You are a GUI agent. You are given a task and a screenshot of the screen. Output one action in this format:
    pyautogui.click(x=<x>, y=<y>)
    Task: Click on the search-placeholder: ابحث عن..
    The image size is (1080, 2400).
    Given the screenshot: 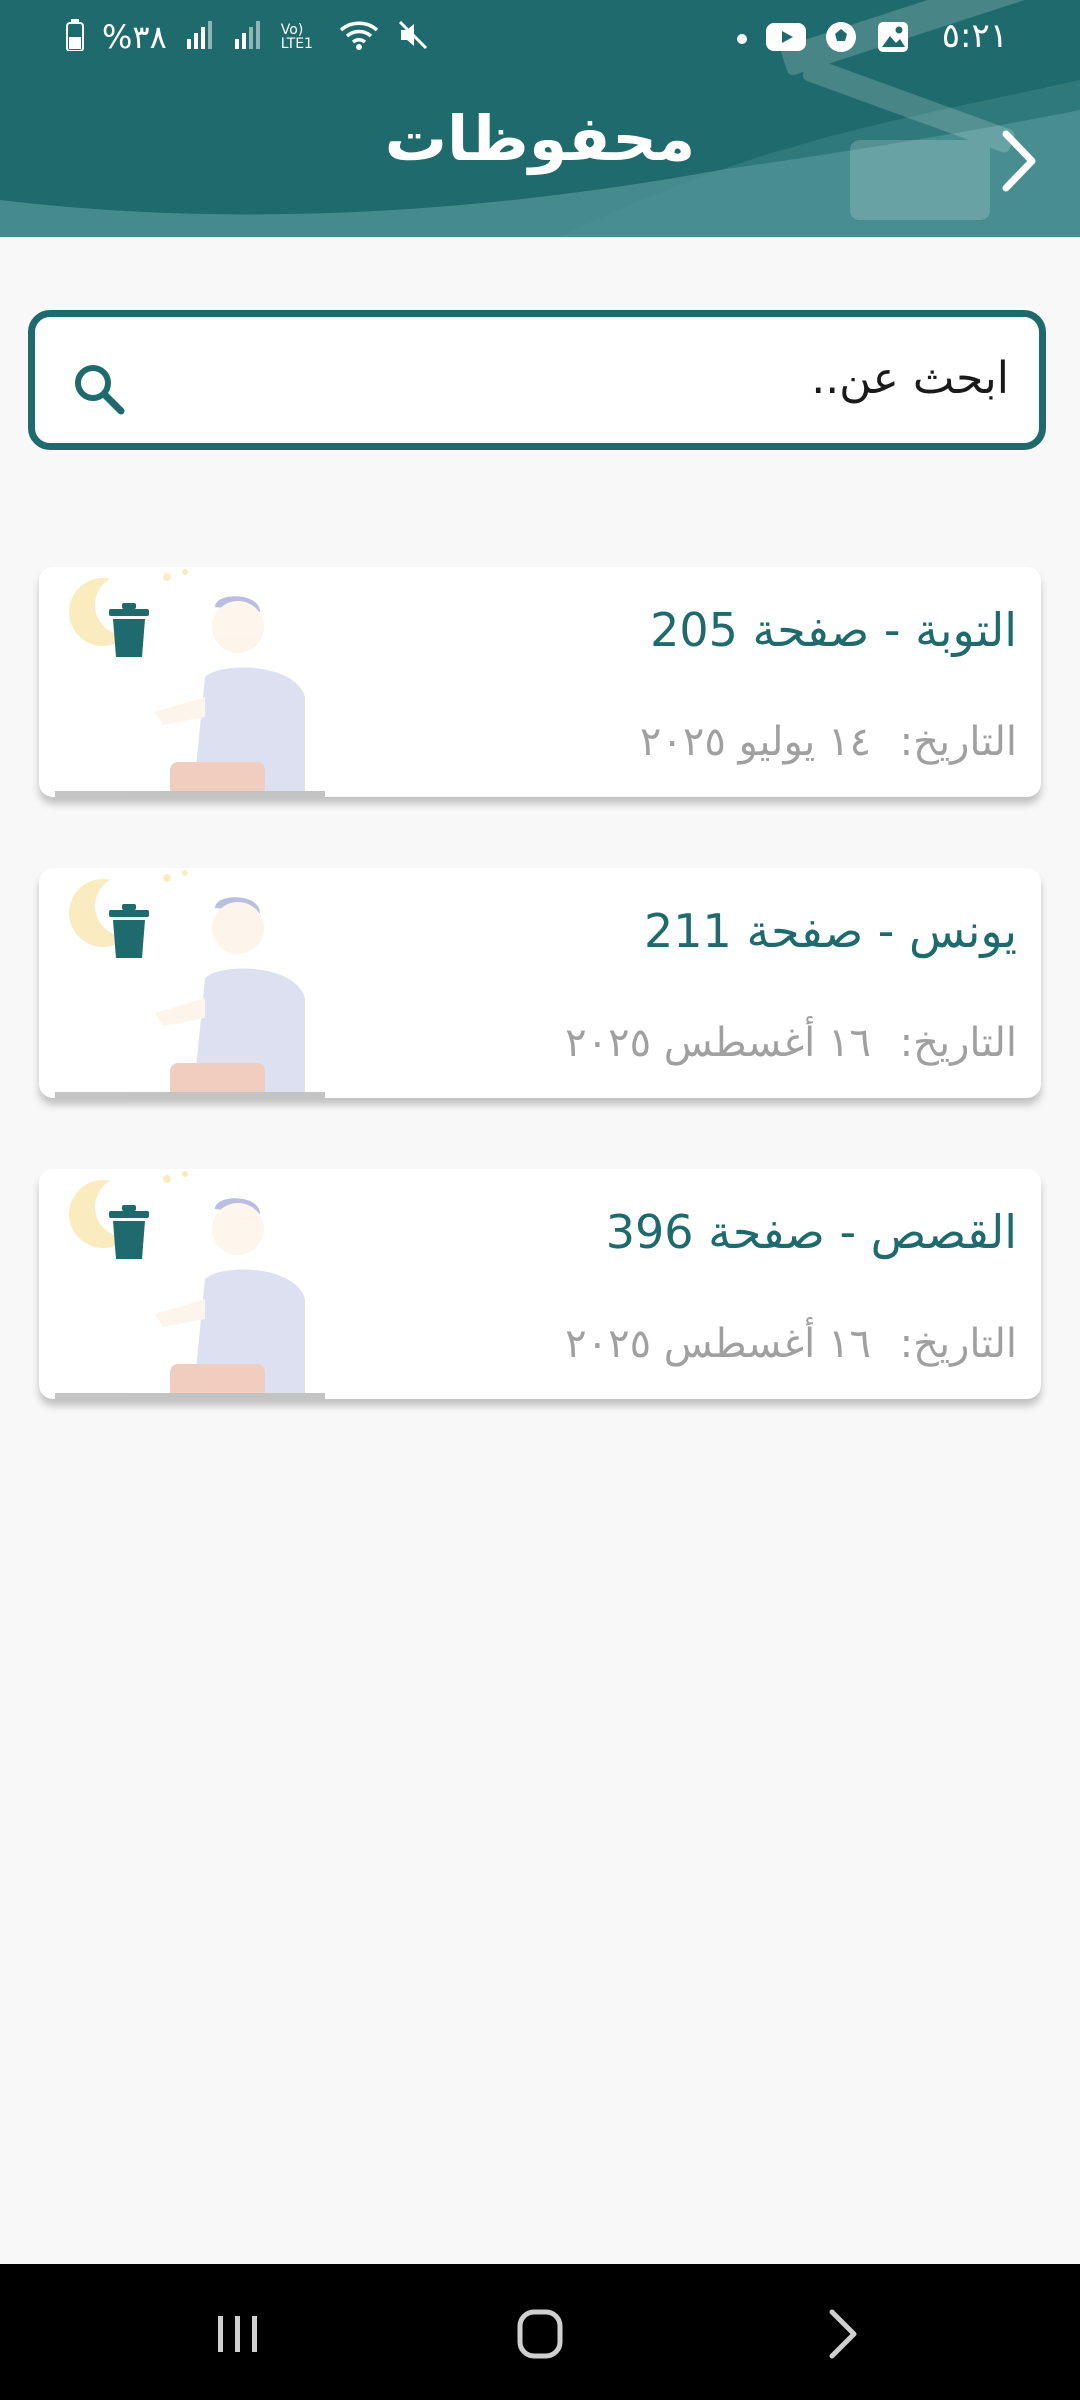 What is the action you would take?
    pyautogui.click(x=910, y=378)
    